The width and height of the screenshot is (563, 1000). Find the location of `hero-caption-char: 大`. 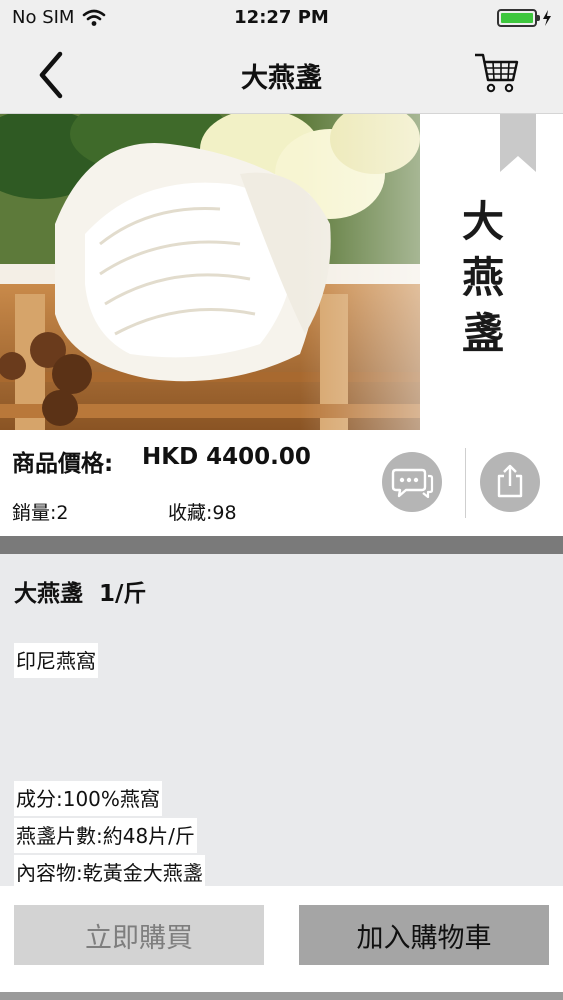

hero-caption-char: 大 is located at coordinates (482, 221).